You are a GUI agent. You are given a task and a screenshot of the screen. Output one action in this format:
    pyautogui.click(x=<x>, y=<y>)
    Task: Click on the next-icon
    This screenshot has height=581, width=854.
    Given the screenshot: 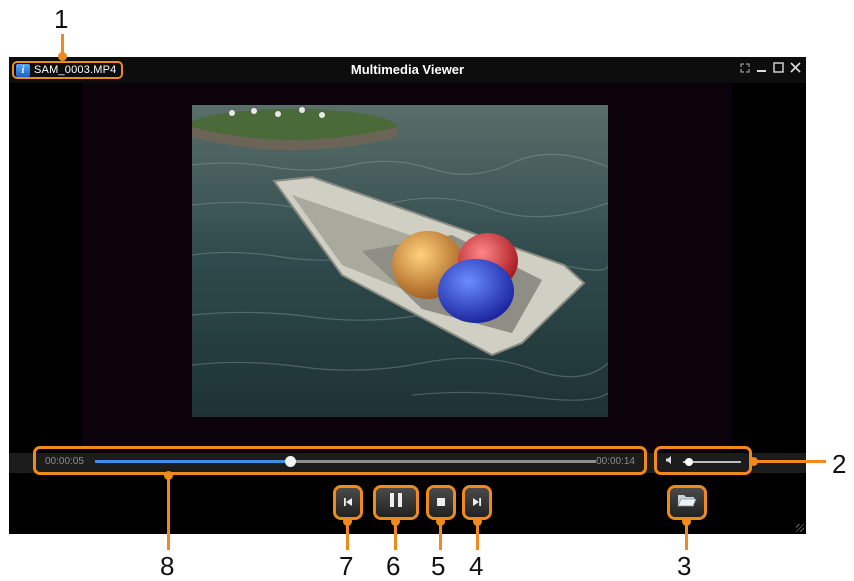 What is the action you would take?
    pyautogui.click(x=477, y=503)
    